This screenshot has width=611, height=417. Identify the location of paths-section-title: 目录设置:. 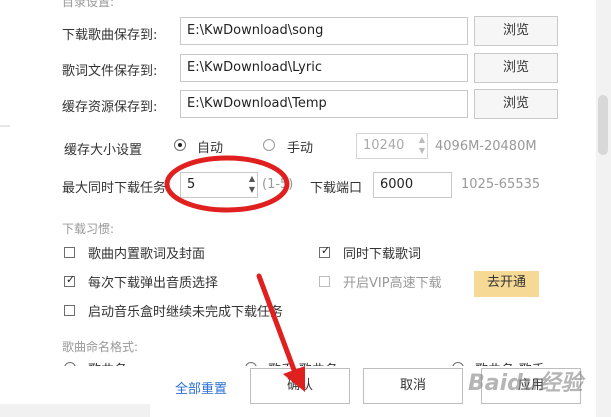
(88, 4).